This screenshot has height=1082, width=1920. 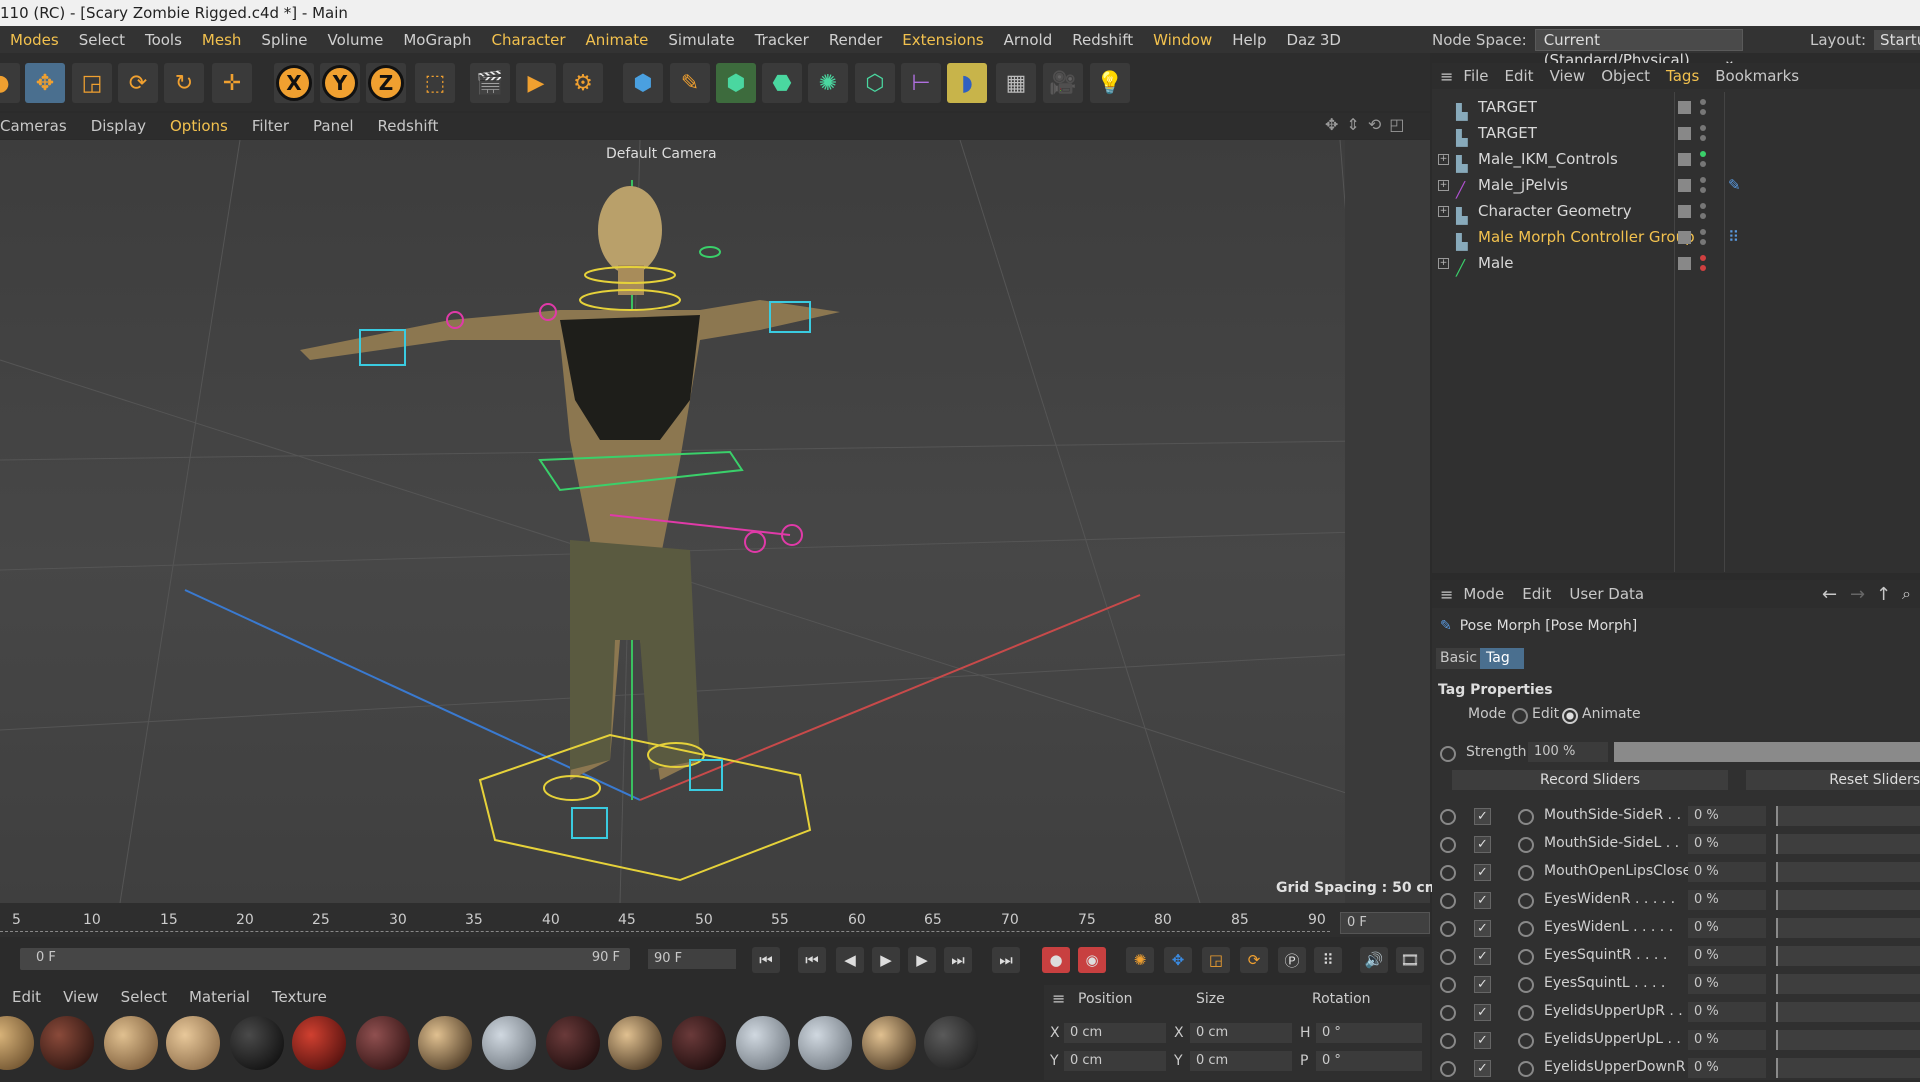 What do you see at coordinates (205, 126) in the screenshot?
I see `viewport-menu-options: Options` at bounding box center [205, 126].